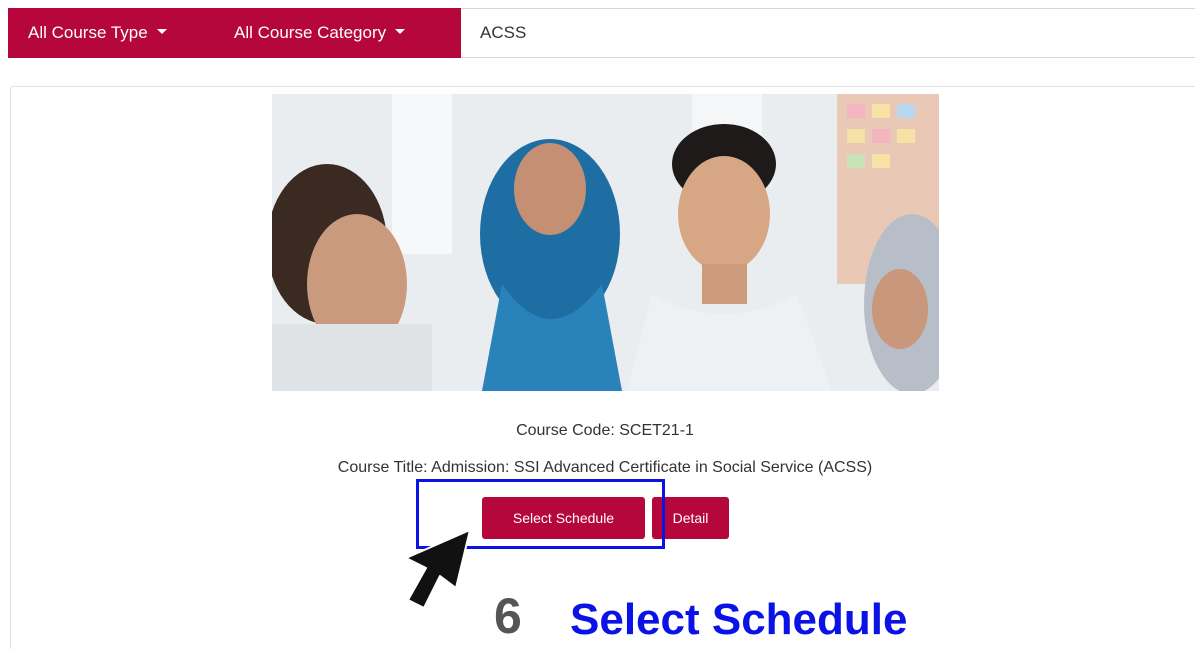 This screenshot has width=1195, height=649. I want to click on course-category-label: All Course Category, so click(310, 32).